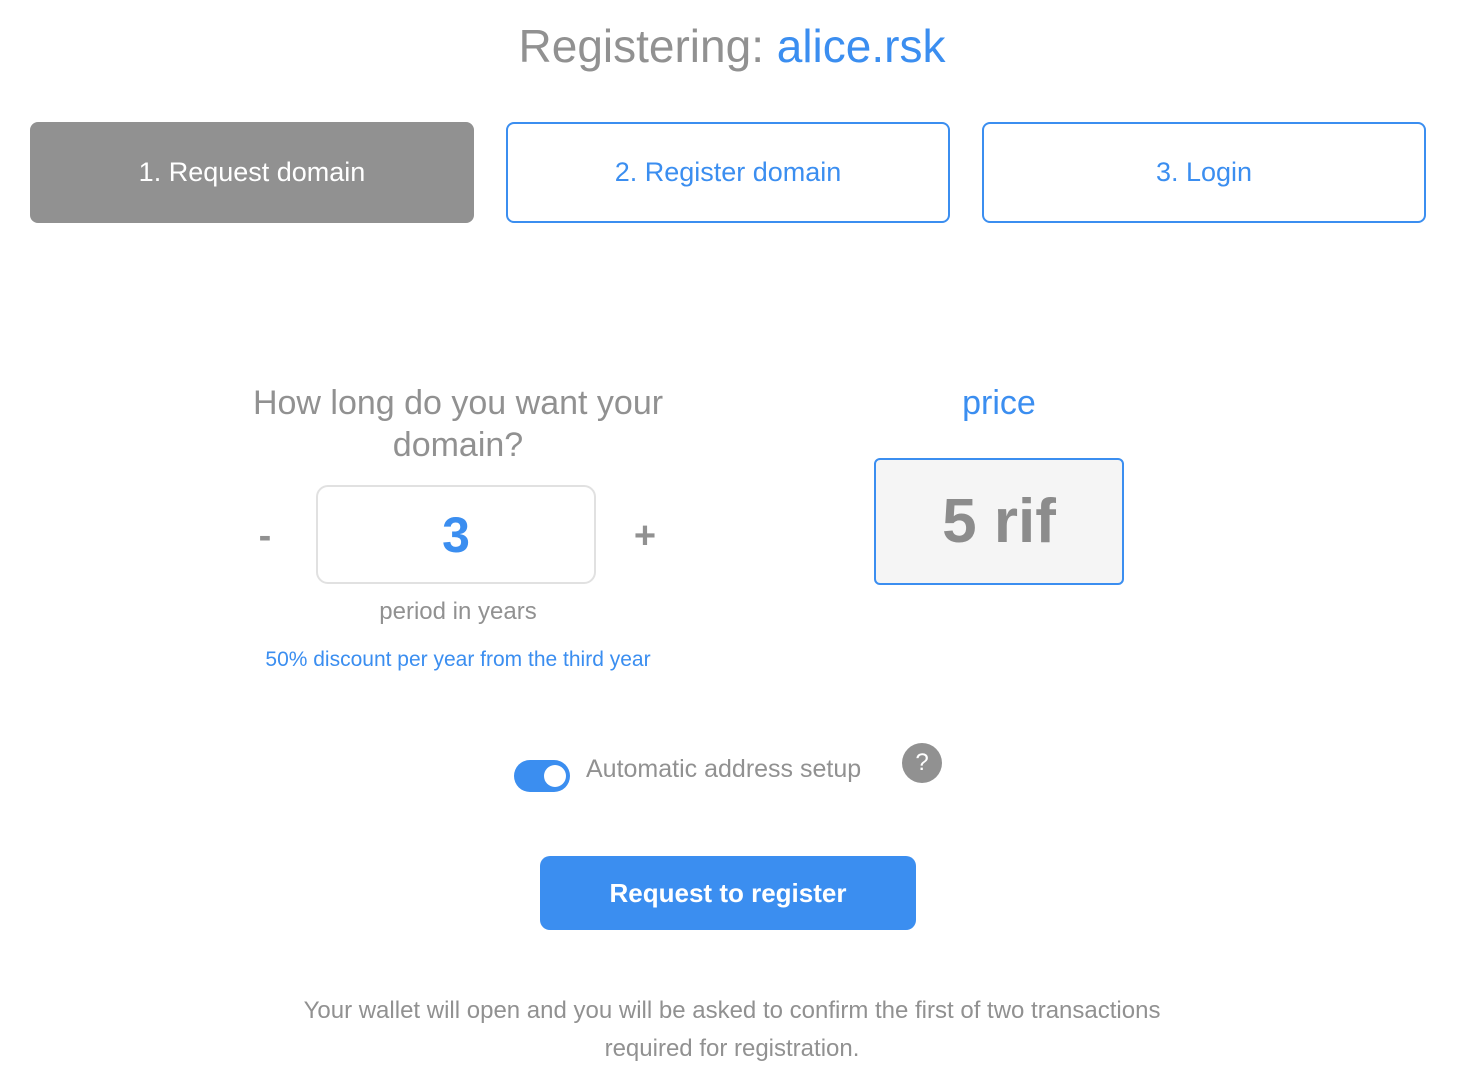  I want to click on help-icon: ?, so click(922, 763).